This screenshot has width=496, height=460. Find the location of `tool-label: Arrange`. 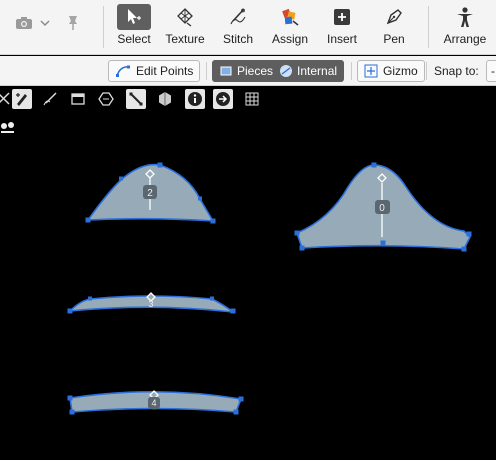

tool-label: Arrange is located at coordinates (465, 39).